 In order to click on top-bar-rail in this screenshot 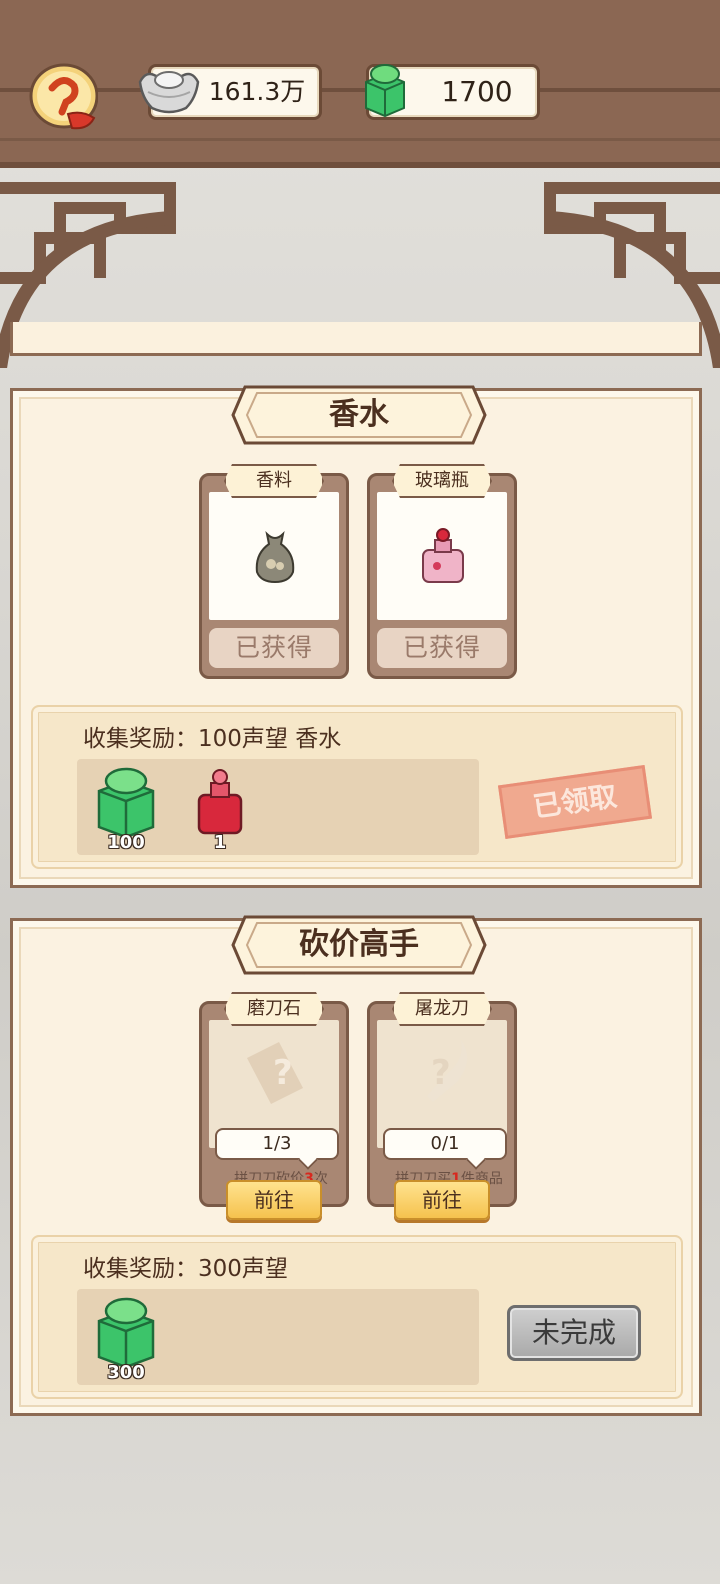, I will do `click(360, 139)`.